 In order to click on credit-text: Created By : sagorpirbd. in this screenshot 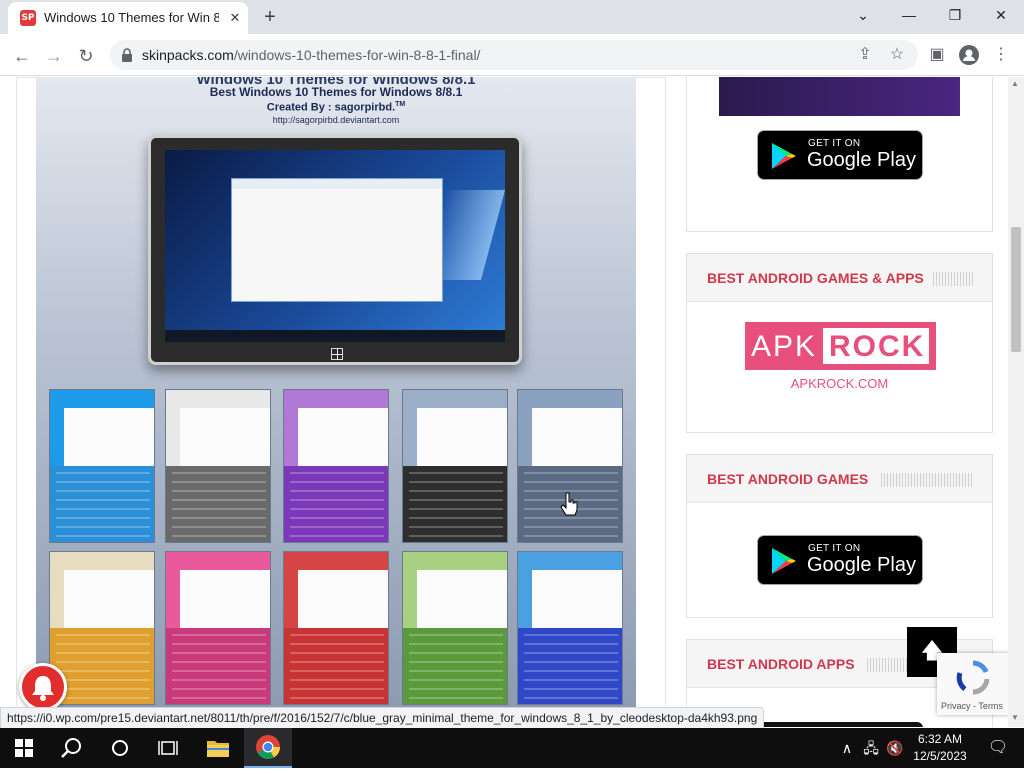, I will do `click(331, 107)`.